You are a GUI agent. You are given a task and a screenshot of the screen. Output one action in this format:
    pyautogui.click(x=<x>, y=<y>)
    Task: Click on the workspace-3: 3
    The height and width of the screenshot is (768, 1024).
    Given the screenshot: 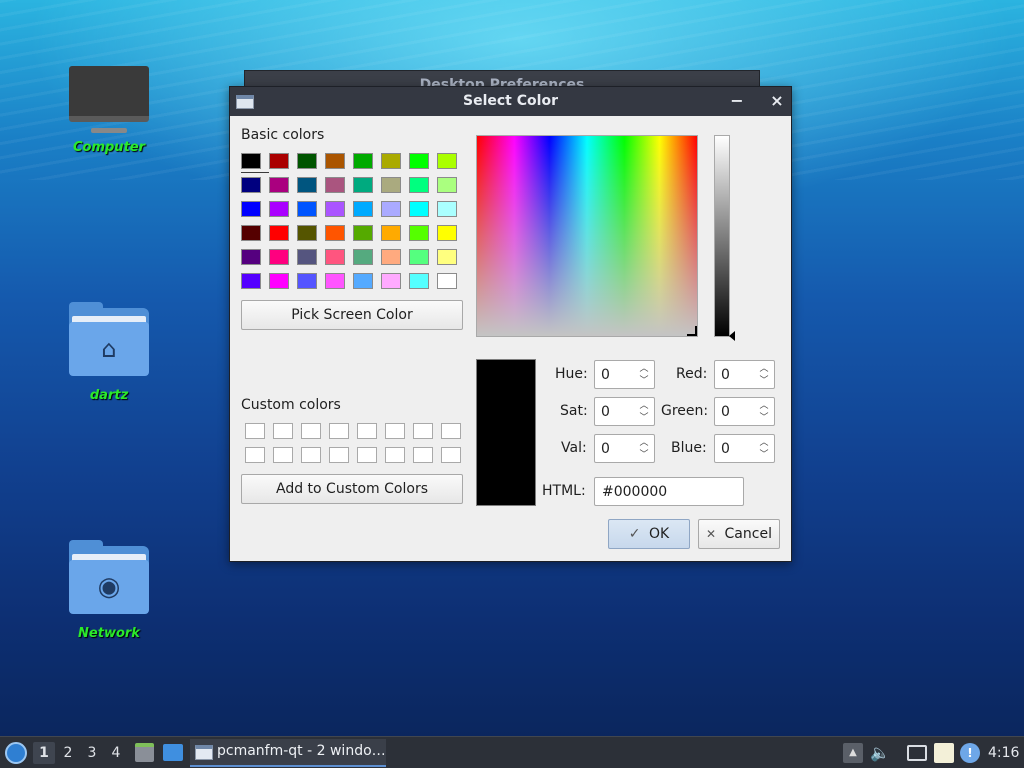 What is the action you would take?
    pyautogui.click(x=92, y=753)
    